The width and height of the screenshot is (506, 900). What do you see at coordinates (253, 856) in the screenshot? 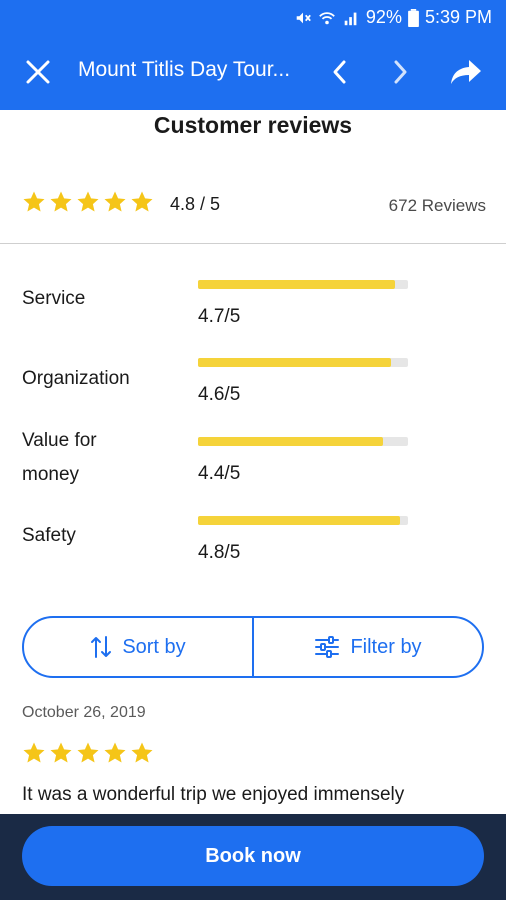
I see `book-now-button: Book now` at bounding box center [253, 856].